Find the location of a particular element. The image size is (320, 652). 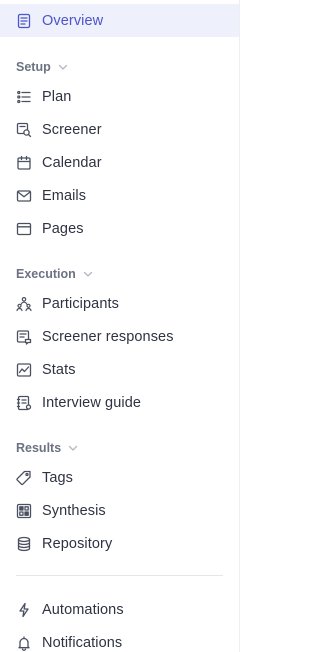

sidebar-item-label: Repository is located at coordinates (77, 543).